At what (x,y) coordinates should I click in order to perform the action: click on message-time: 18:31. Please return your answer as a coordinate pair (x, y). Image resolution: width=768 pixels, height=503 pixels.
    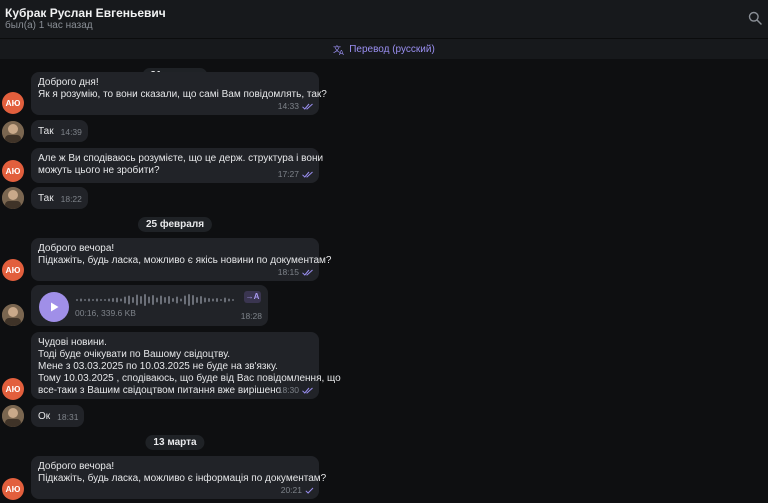
    Looking at the image, I should click on (68, 417).